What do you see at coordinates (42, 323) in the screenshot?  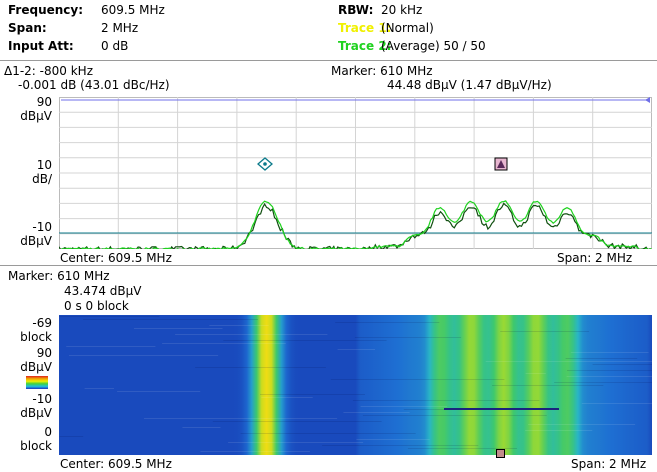 I see `spectrogram-y-top-value: -69` at bounding box center [42, 323].